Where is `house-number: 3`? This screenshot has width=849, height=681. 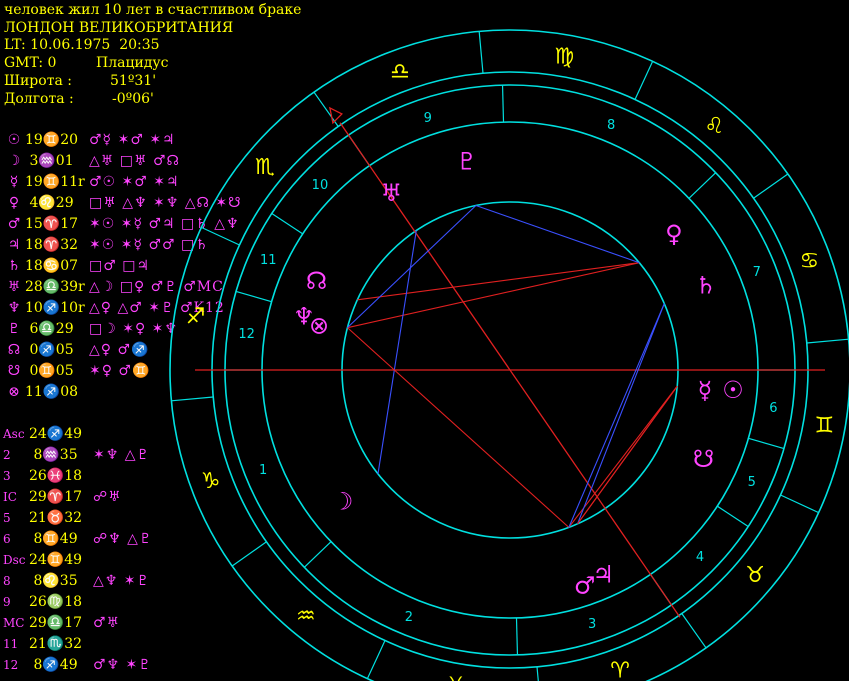
house-number: 3 is located at coordinates (592, 624).